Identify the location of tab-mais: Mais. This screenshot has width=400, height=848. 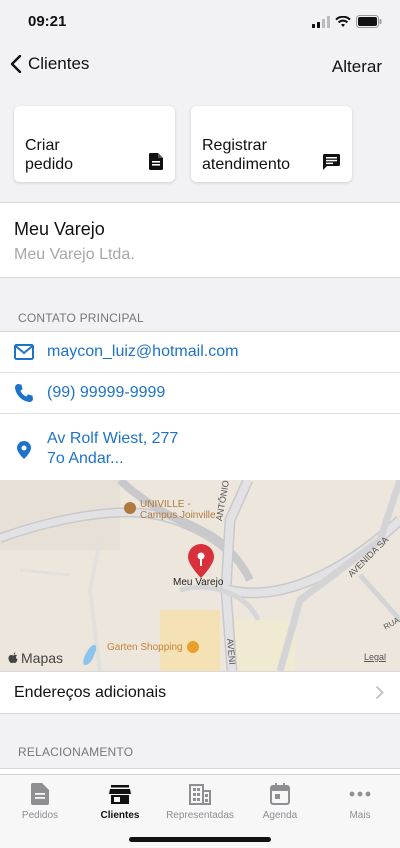
(360, 802).